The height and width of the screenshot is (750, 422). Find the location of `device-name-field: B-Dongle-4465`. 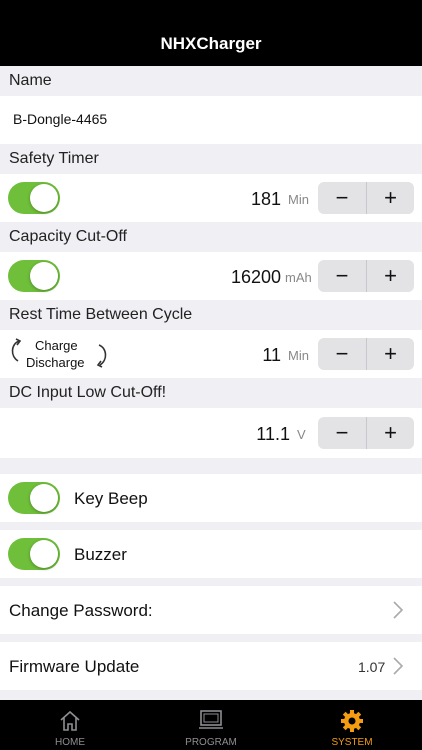

device-name-field: B-Dongle-4465 is located at coordinates (60, 119).